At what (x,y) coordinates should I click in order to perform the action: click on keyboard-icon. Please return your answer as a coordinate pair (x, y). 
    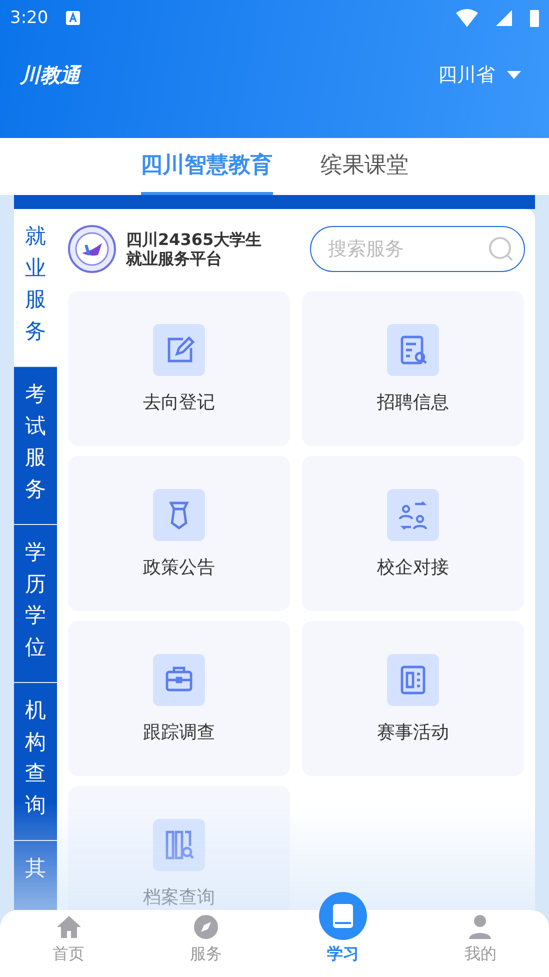
    Looking at the image, I should click on (73, 18).